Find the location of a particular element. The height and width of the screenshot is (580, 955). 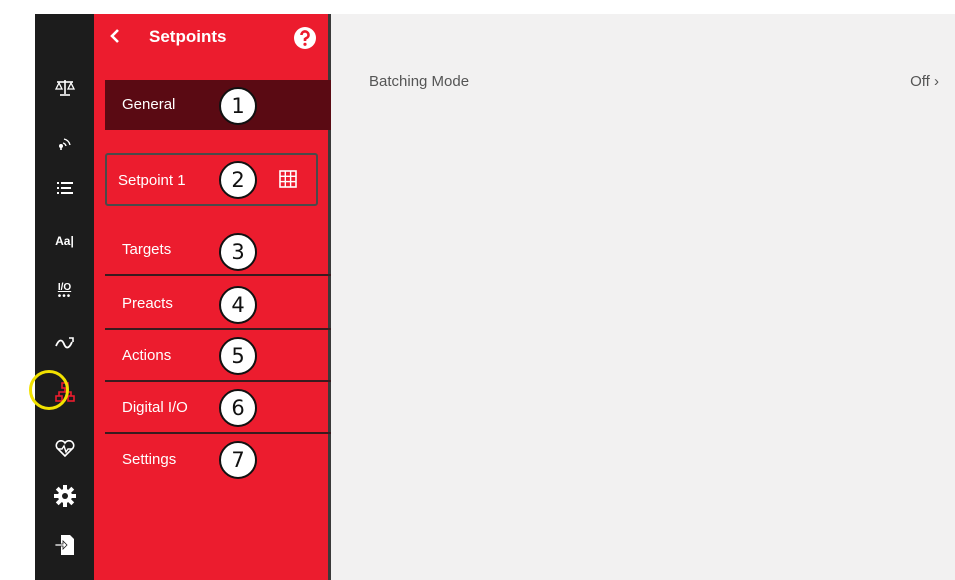

highlight-ring is located at coordinates (49, 390).